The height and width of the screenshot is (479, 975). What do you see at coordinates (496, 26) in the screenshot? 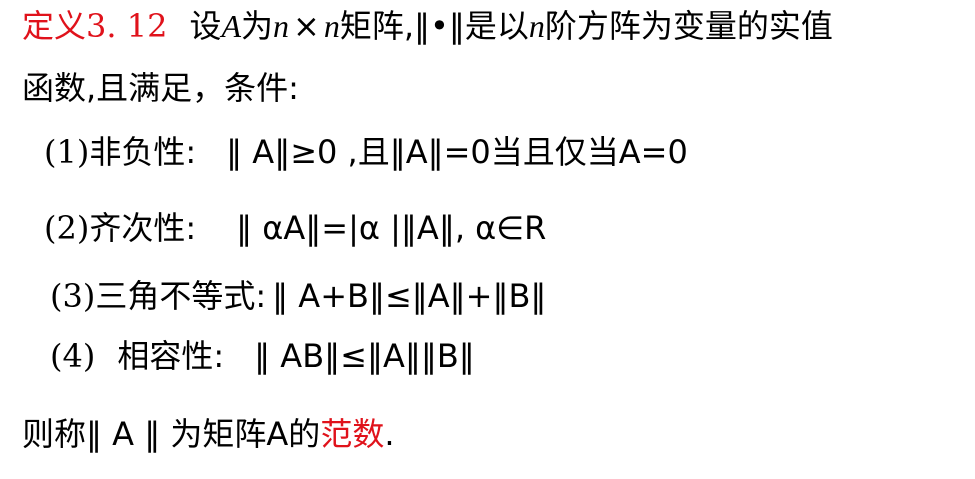
I see `text-mid: 是以` at bounding box center [496, 26].